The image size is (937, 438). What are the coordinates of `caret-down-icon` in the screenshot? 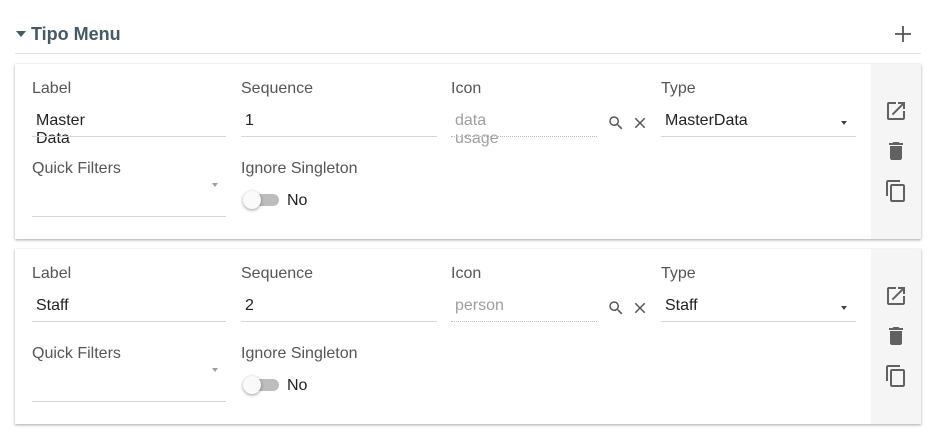 It's located at (21, 34).